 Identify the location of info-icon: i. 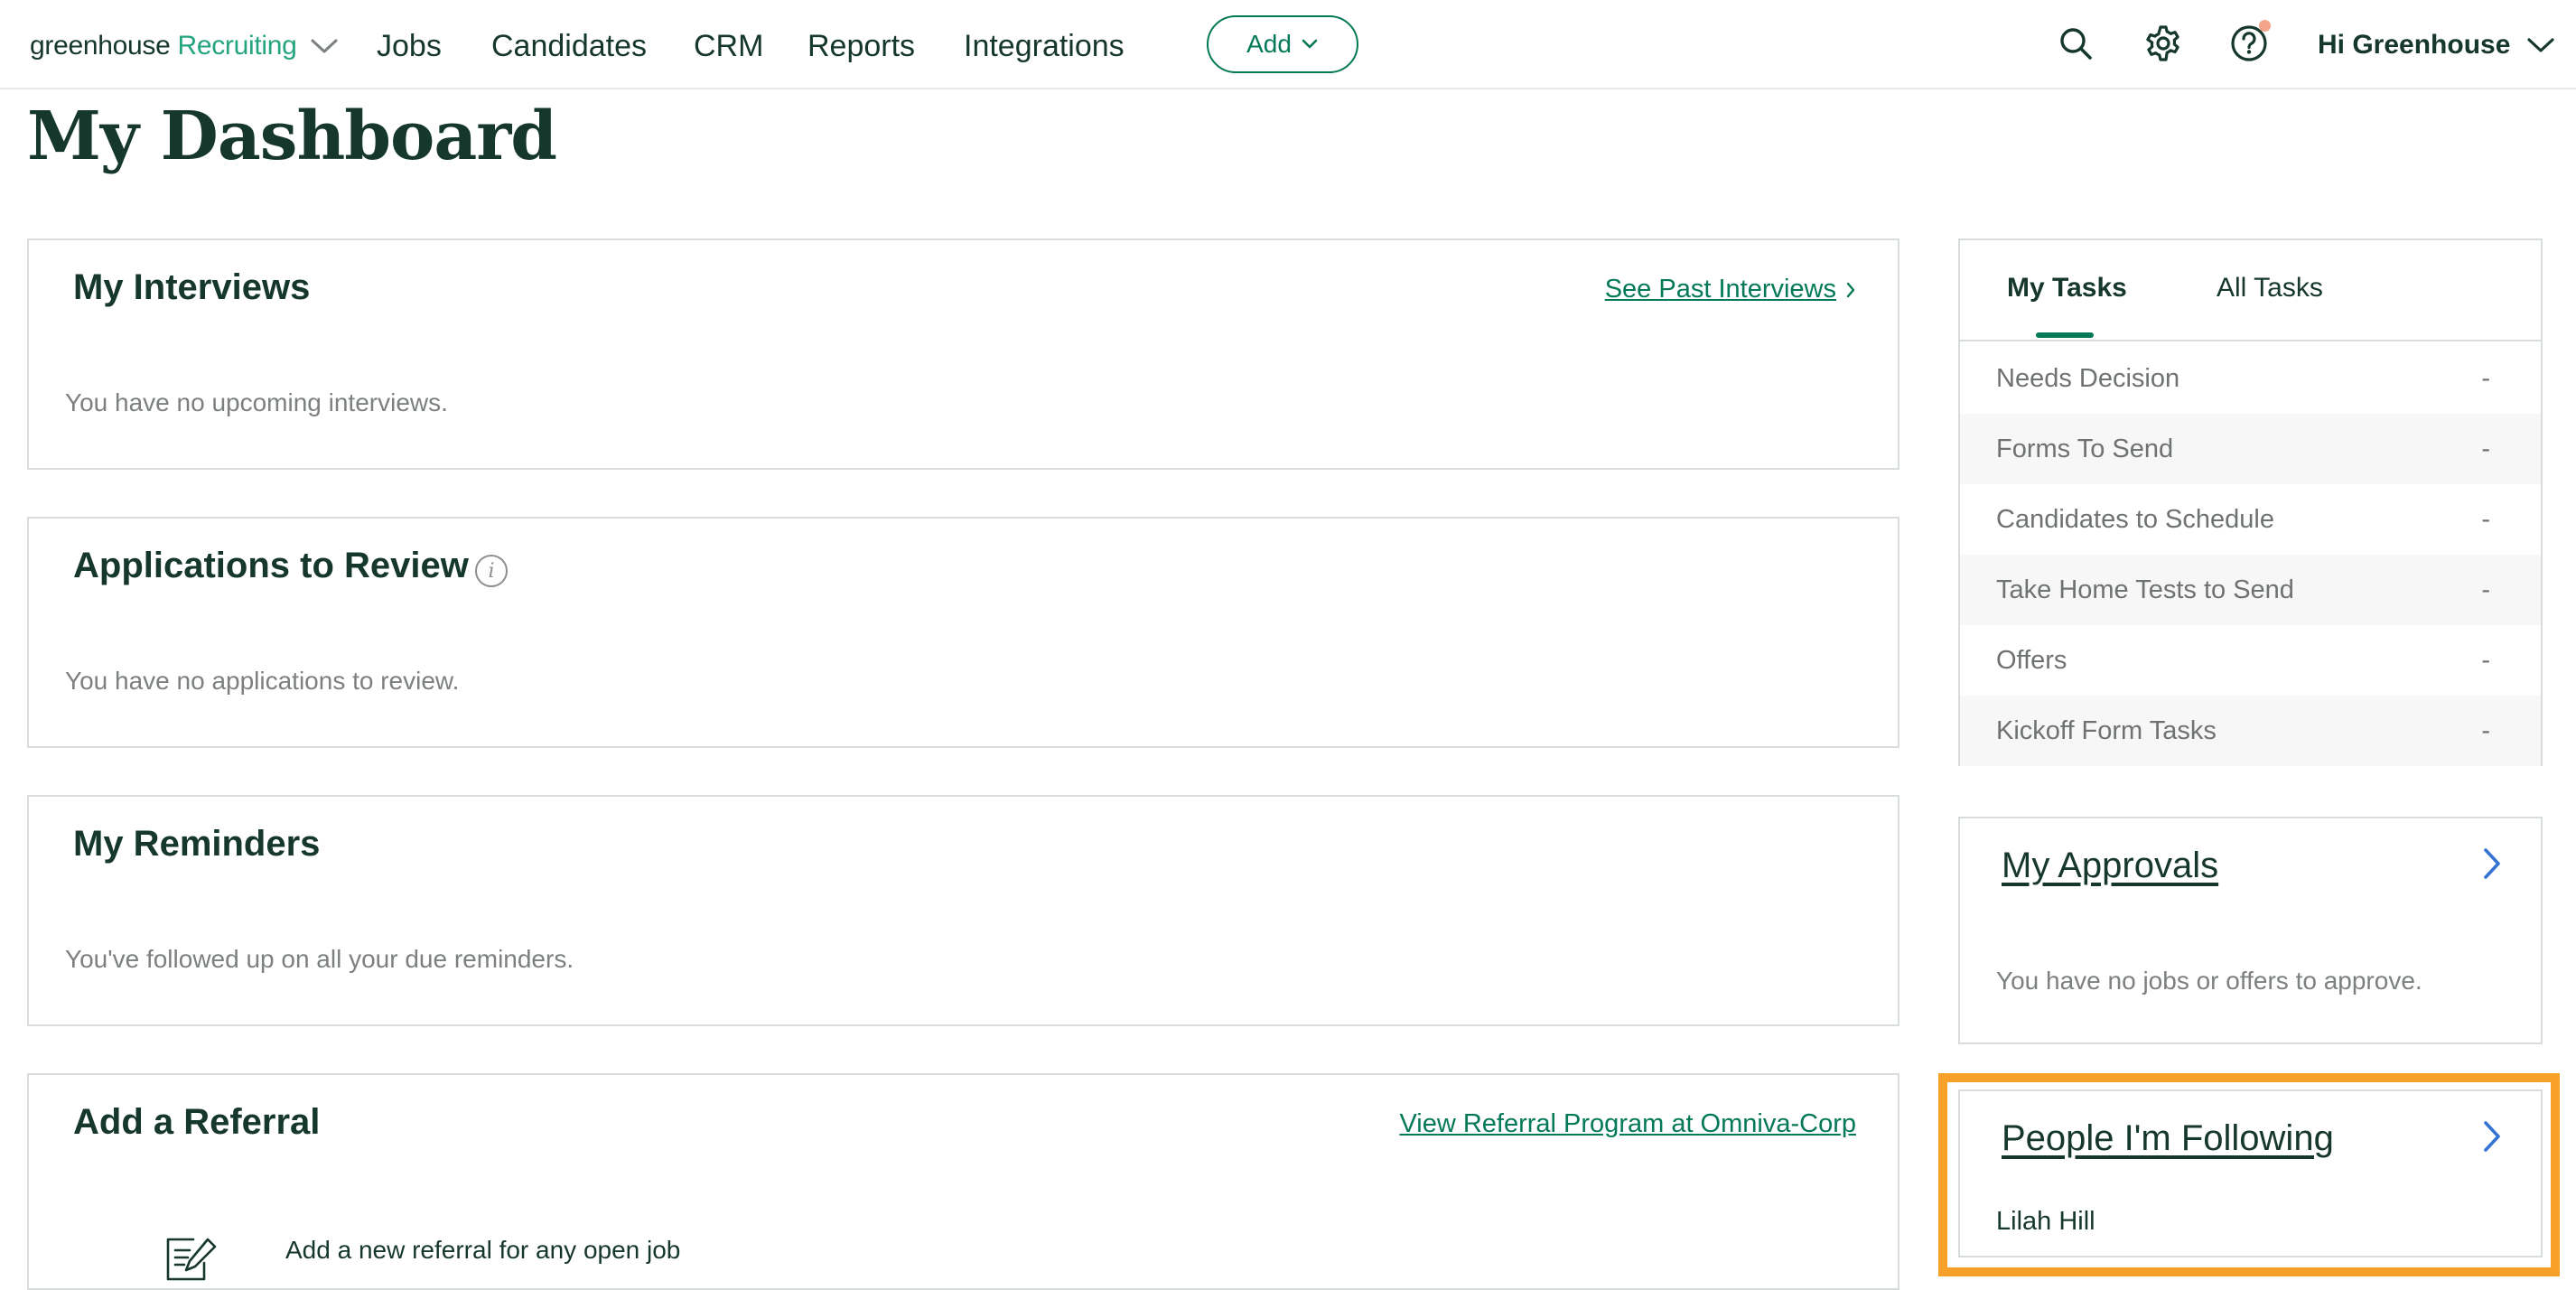
(492, 571).